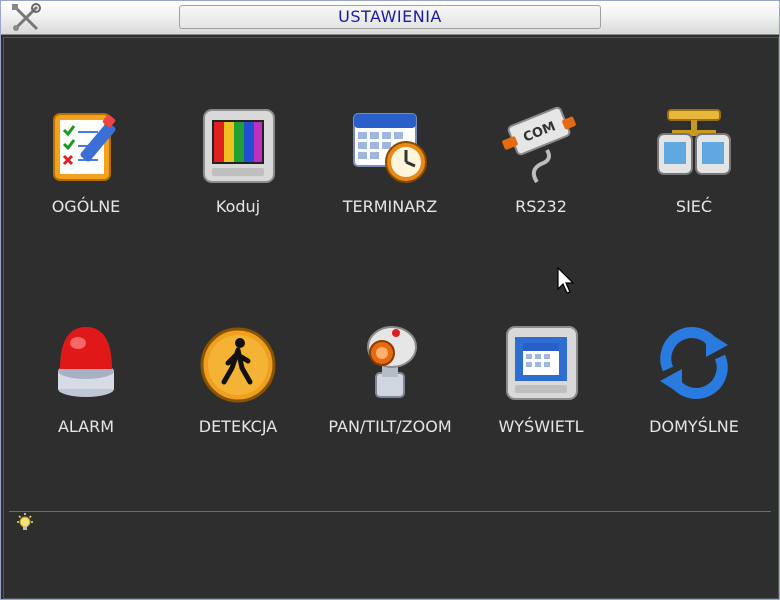 The image size is (780, 600). What do you see at coordinates (86, 398) in the screenshot?
I see `menu-item-alarm: ALARM` at bounding box center [86, 398].